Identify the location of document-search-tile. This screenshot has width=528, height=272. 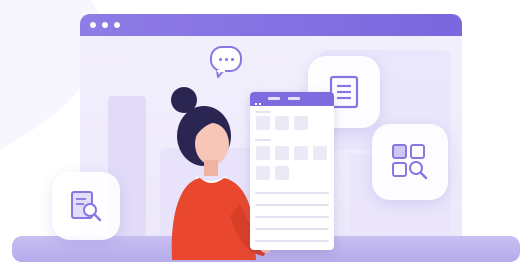
(86, 206).